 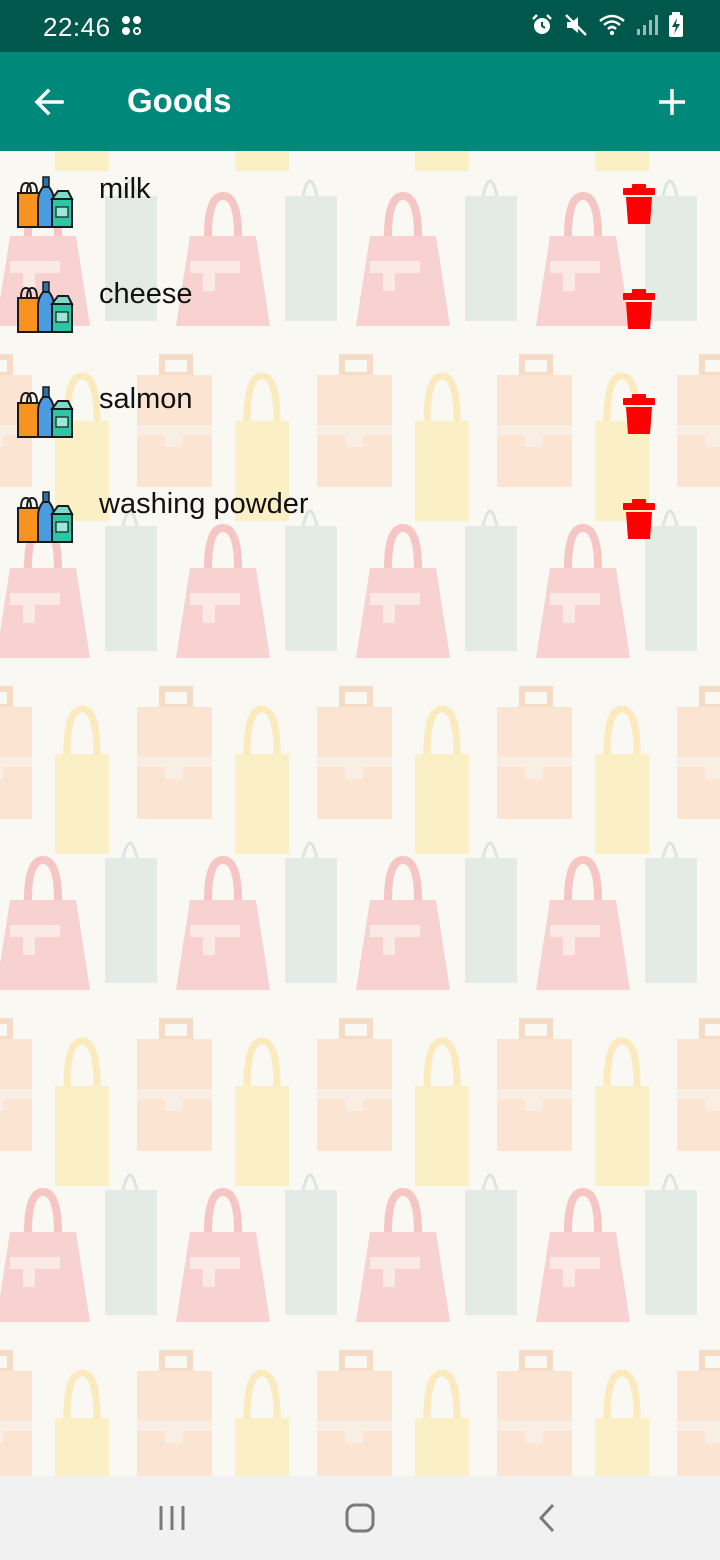 What do you see at coordinates (360, 101) in the screenshot?
I see `app-bar: Goods` at bounding box center [360, 101].